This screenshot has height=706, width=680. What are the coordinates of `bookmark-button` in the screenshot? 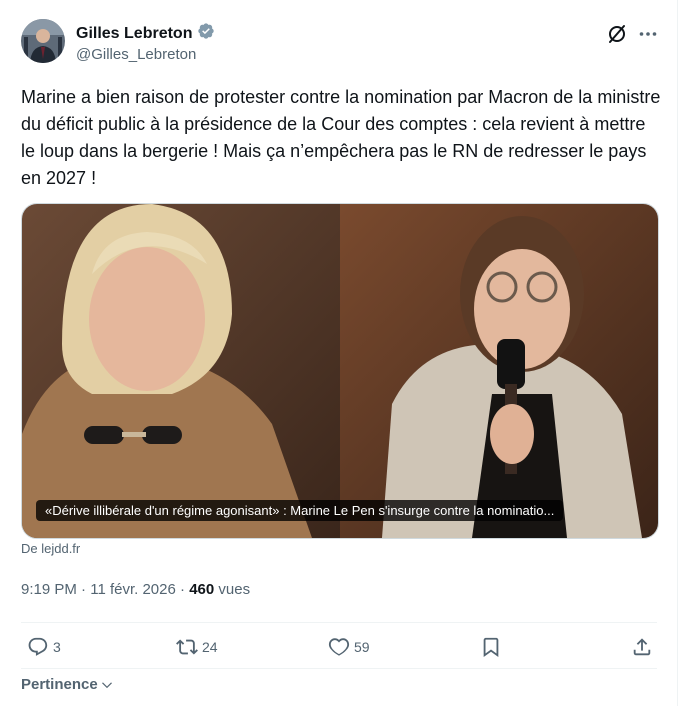 It's located at (491, 647).